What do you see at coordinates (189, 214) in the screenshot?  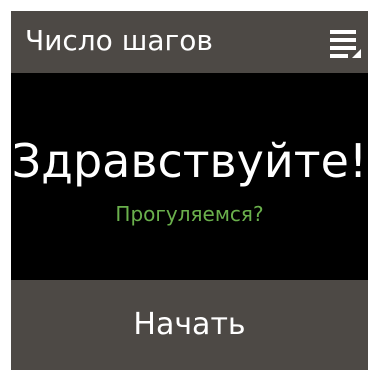 I see `subtitle-text: Прогуляемся?` at bounding box center [189, 214].